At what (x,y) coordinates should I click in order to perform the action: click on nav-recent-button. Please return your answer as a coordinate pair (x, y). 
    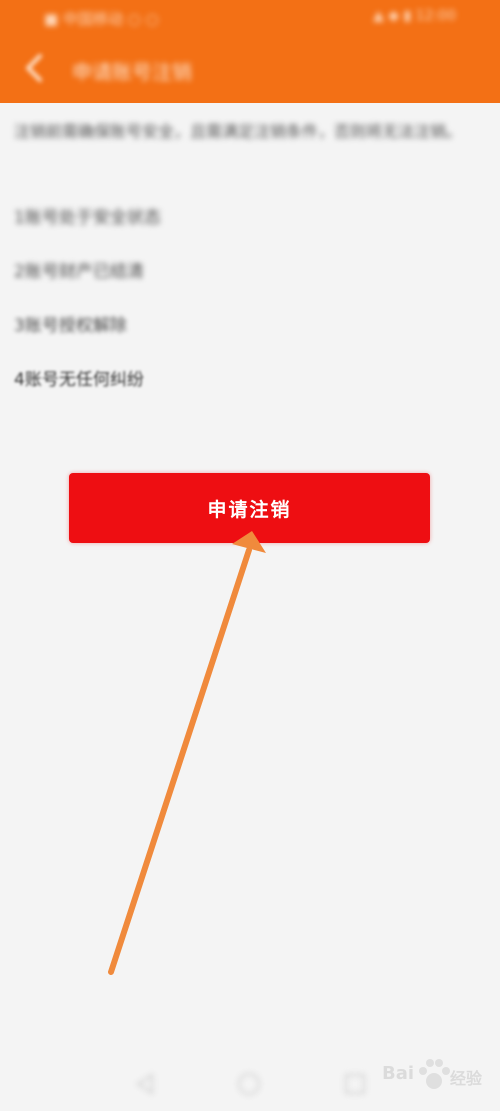
    Looking at the image, I should click on (355, 1084).